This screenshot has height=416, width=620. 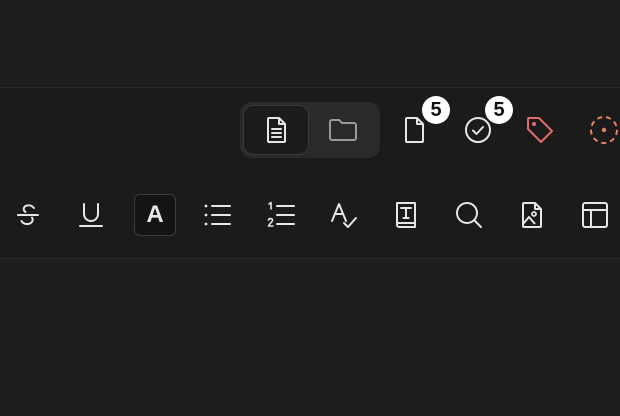 What do you see at coordinates (414, 130) in the screenshot?
I see `page-icon` at bounding box center [414, 130].